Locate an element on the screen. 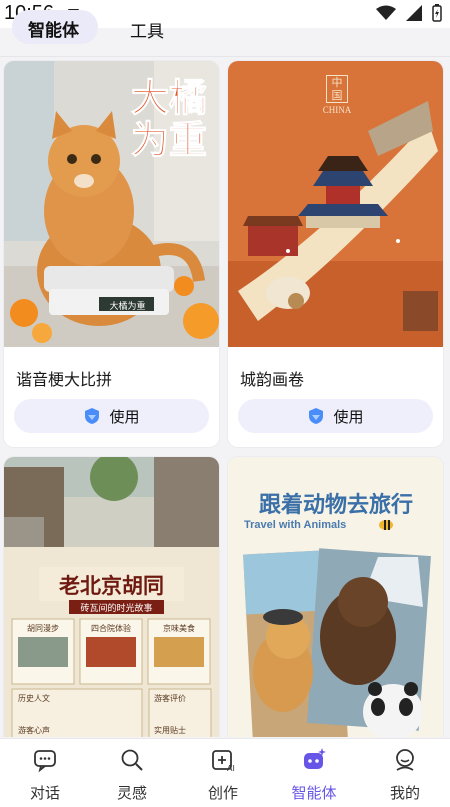  image-label: 游客评价 is located at coordinates (170, 698).